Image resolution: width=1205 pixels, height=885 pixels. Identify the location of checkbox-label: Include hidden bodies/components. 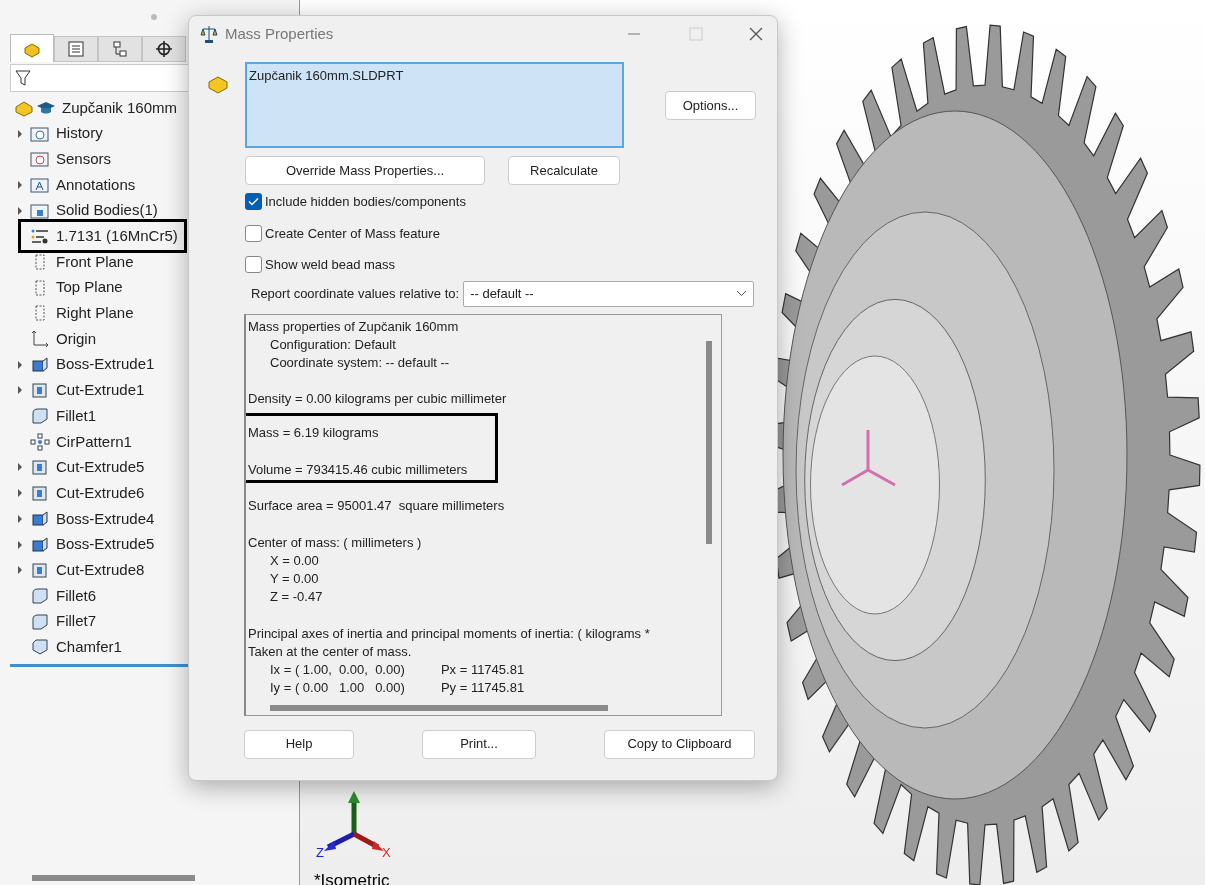
(365, 202).